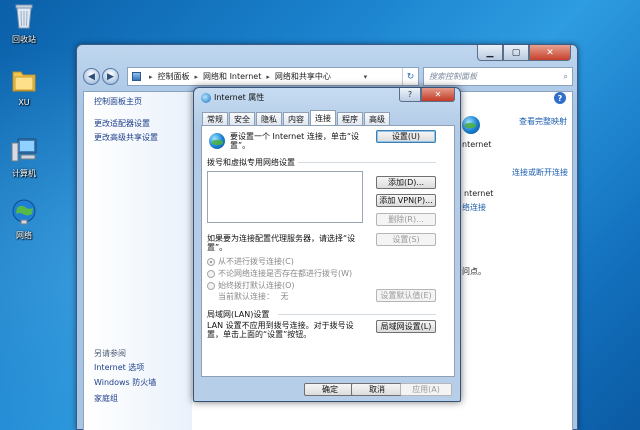 This screenshot has width=640, height=430. I want to click on tab-strip: 常规 安全 隐私 内容 连接 程序 高级, so click(296, 117).